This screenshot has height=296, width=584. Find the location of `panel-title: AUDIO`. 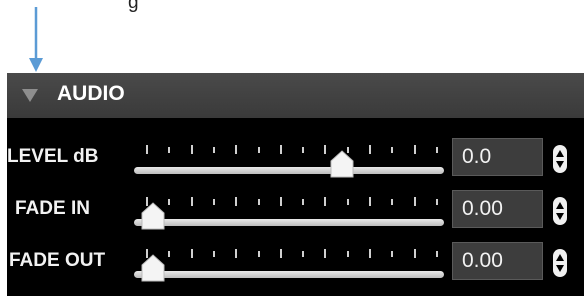

panel-title: AUDIO is located at coordinates (91, 93).